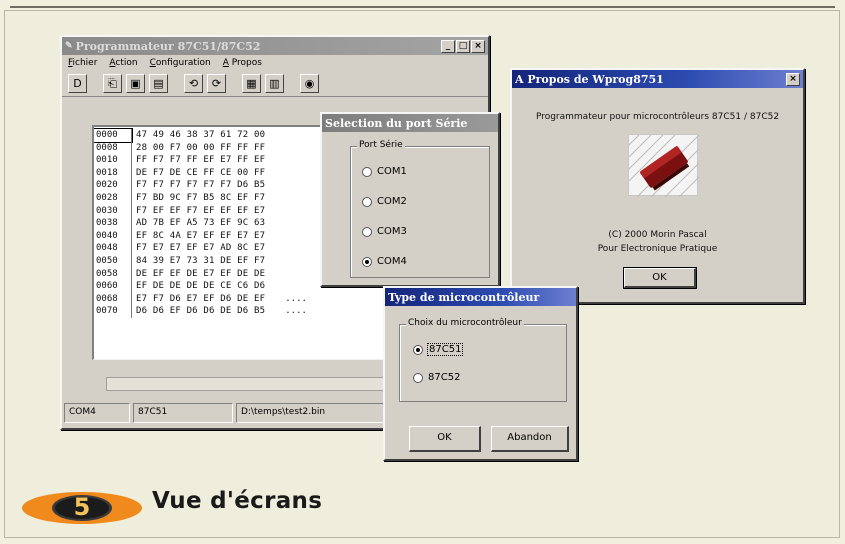  Describe the element at coordinates (112, 83) in the screenshot. I see `open-file-icon: ⎗` at that location.